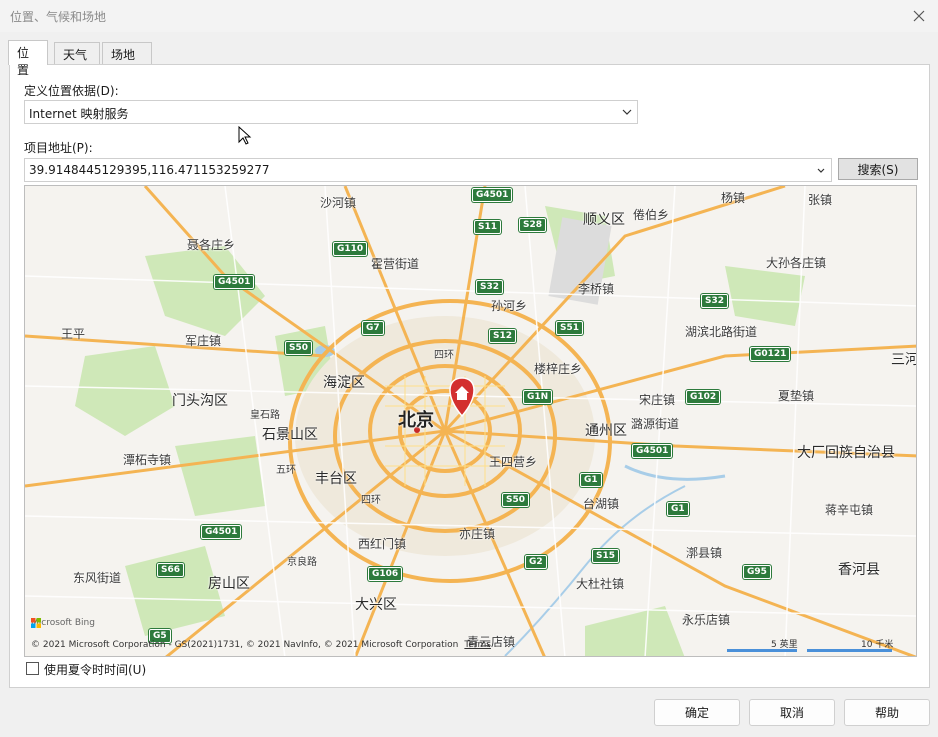  What do you see at coordinates (428, 170) in the screenshot?
I see `project-address-input: 39.9148445129395,116.471153259277` at bounding box center [428, 170].